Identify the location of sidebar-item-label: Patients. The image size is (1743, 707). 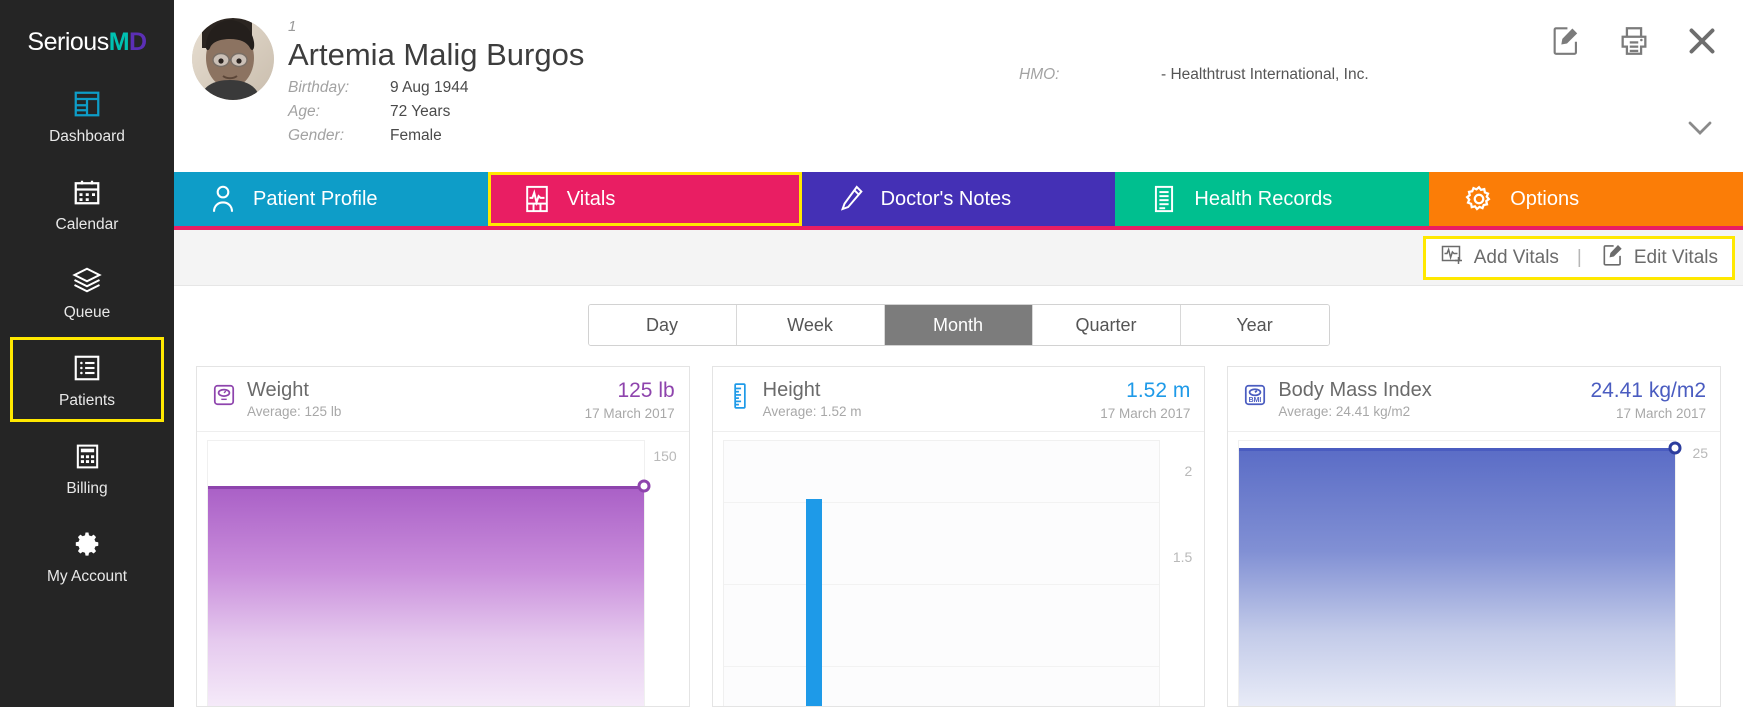
(86, 400).